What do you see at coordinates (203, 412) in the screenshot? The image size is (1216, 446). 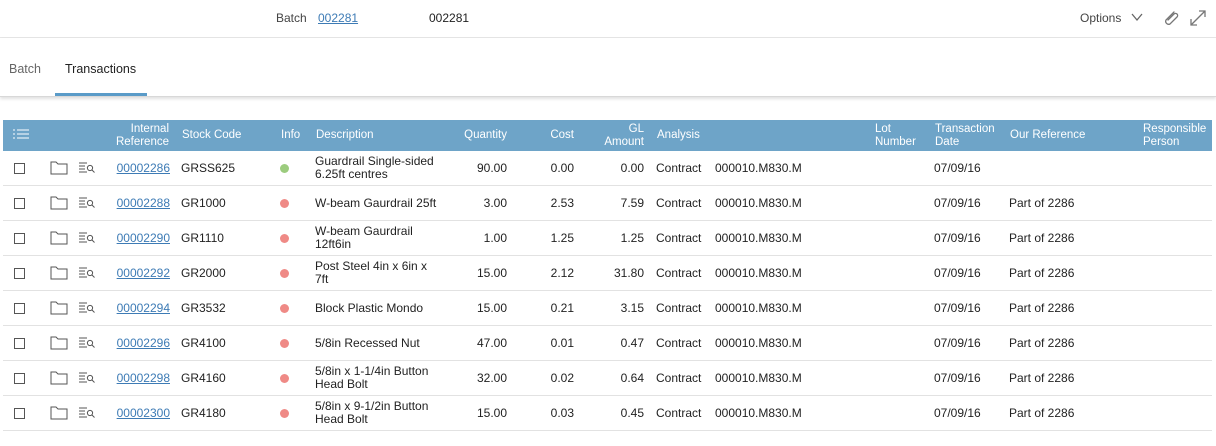 I see `stock-code: GR4180` at bounding box center [203, 412].